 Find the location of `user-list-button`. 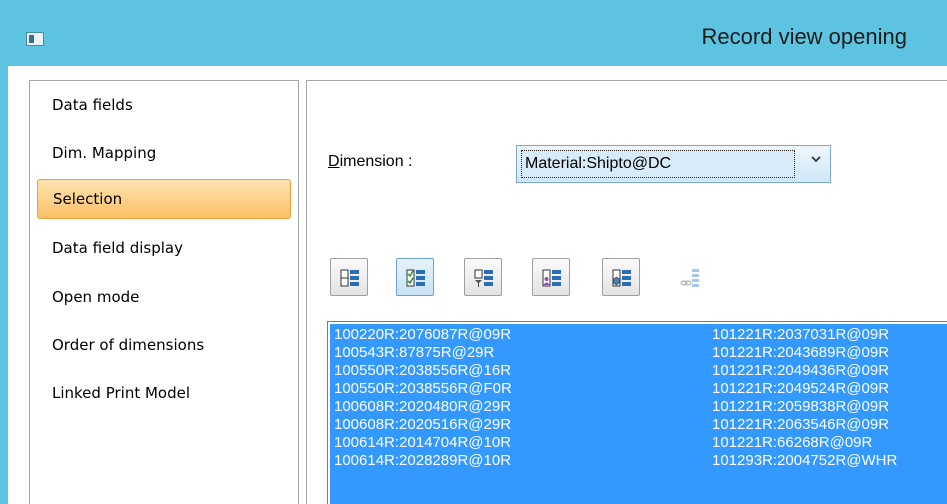

user-list-button is located at coordinates (551, 277).